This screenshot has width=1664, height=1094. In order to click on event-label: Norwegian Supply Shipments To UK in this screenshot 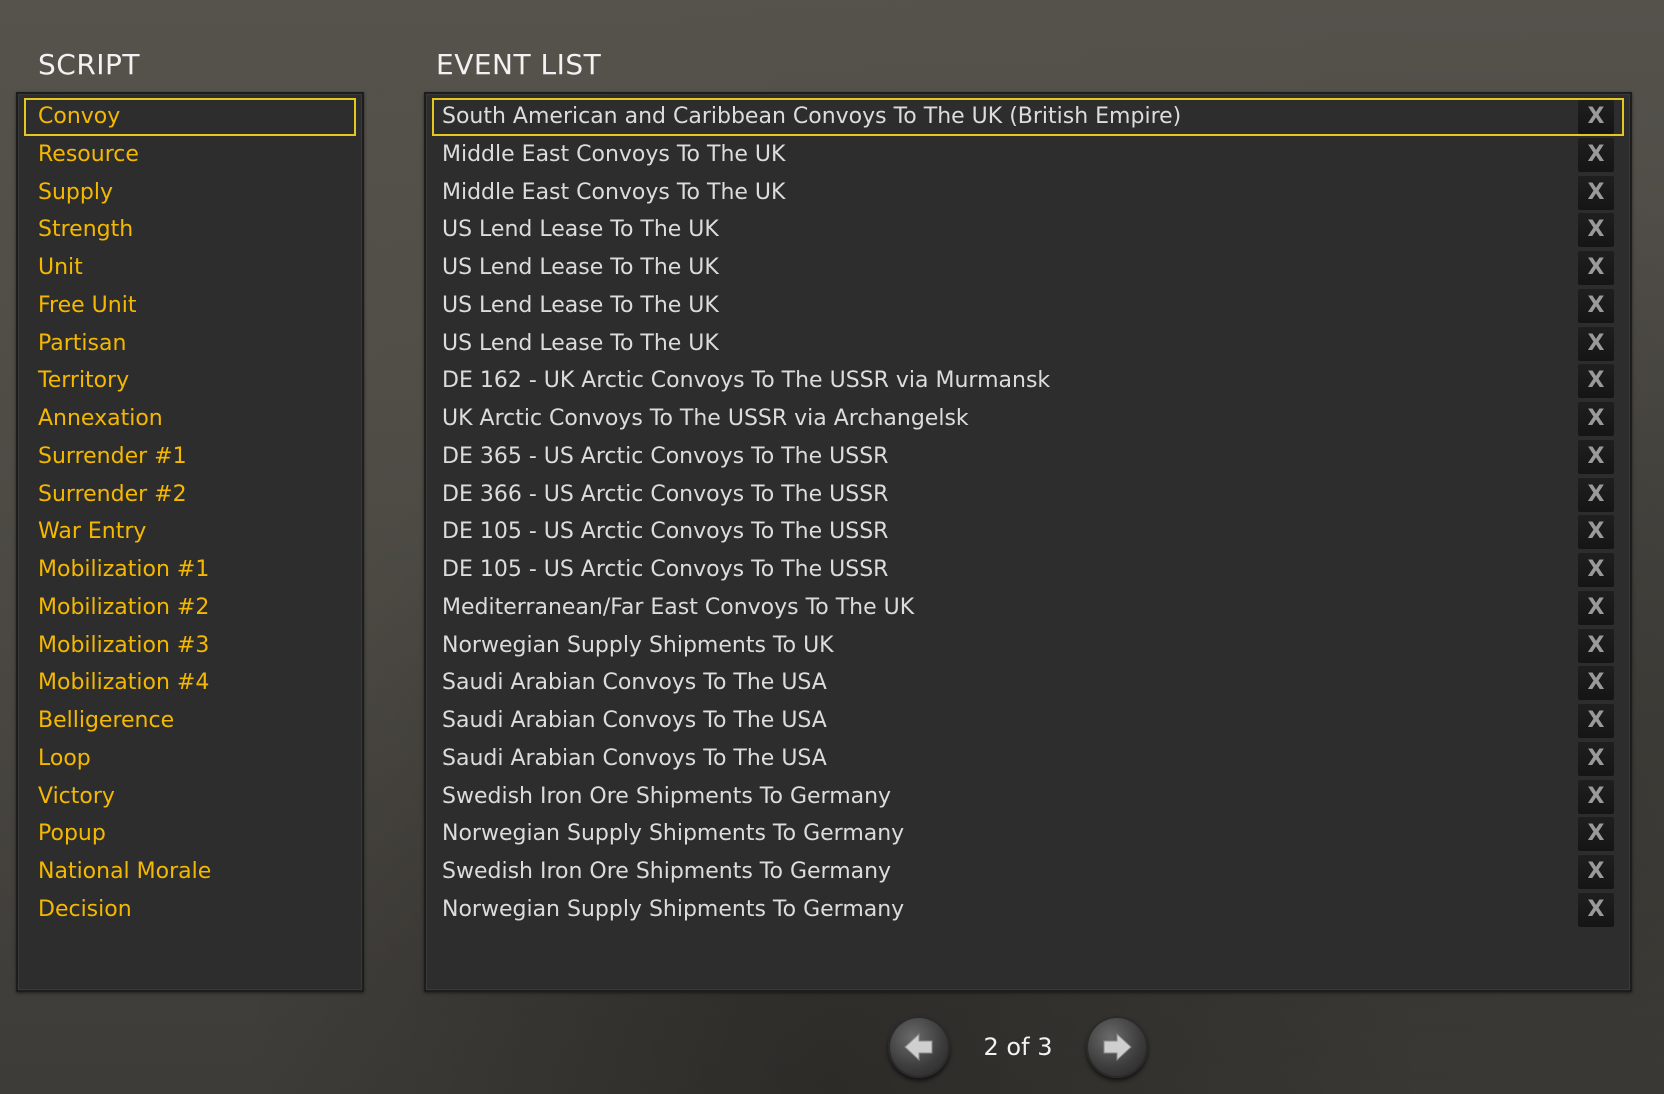, I will do `click(638, 646)`.